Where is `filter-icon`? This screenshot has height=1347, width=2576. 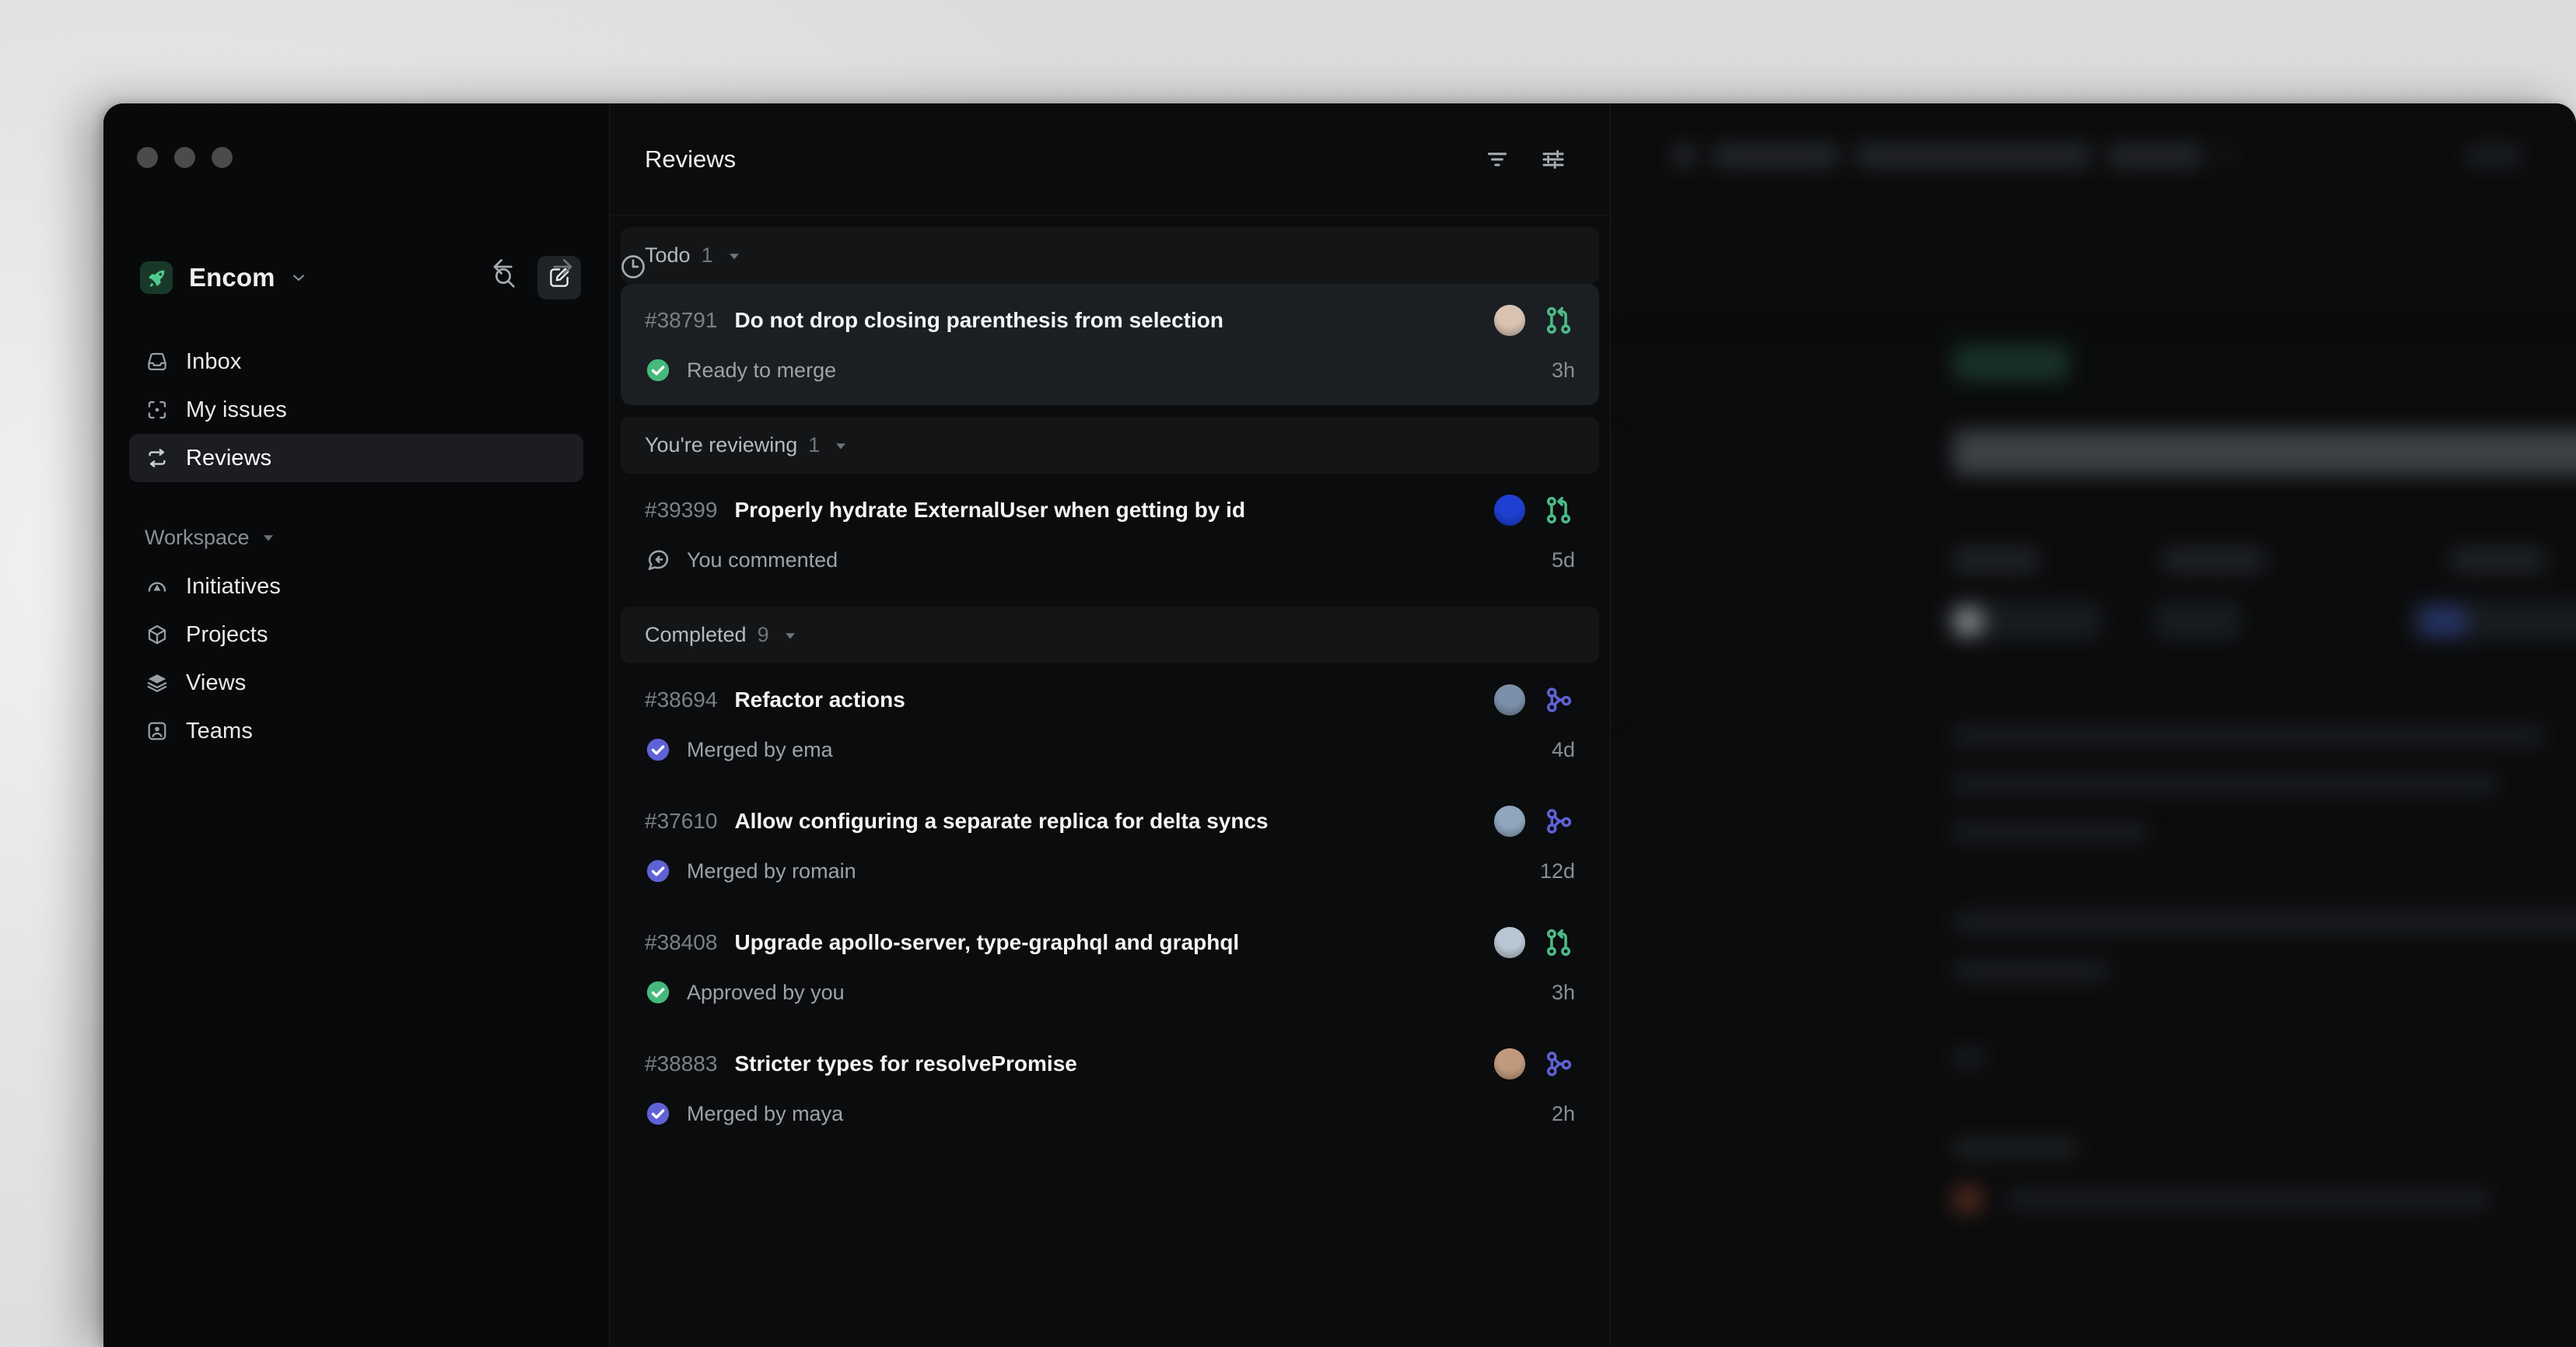
filter-icon is located at coordinates (1497, 159).